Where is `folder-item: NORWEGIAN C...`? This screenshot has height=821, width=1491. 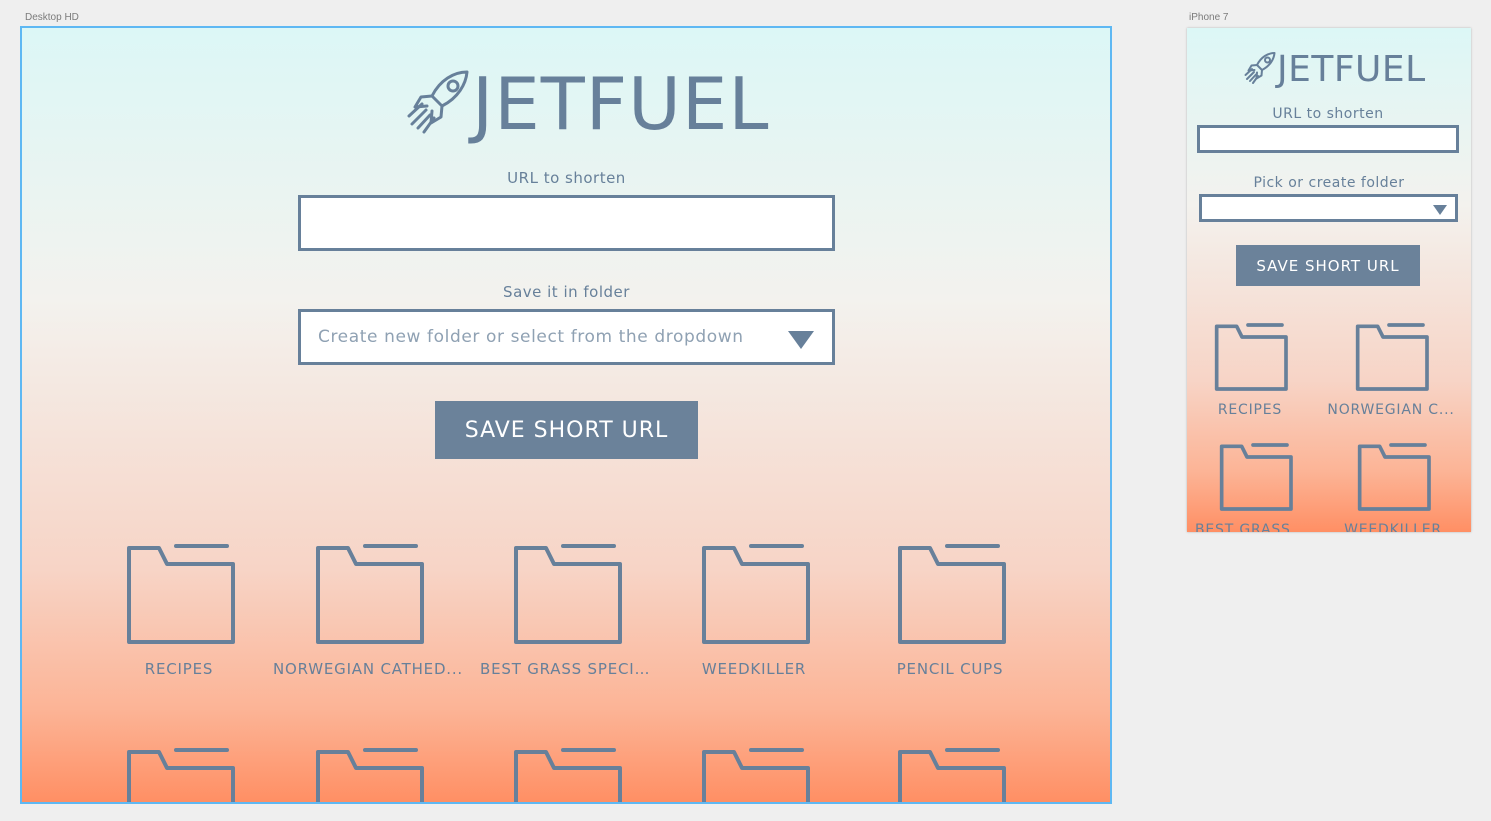 folder-item: NORWEGIAN C... is located at coordinates (1391, 370).